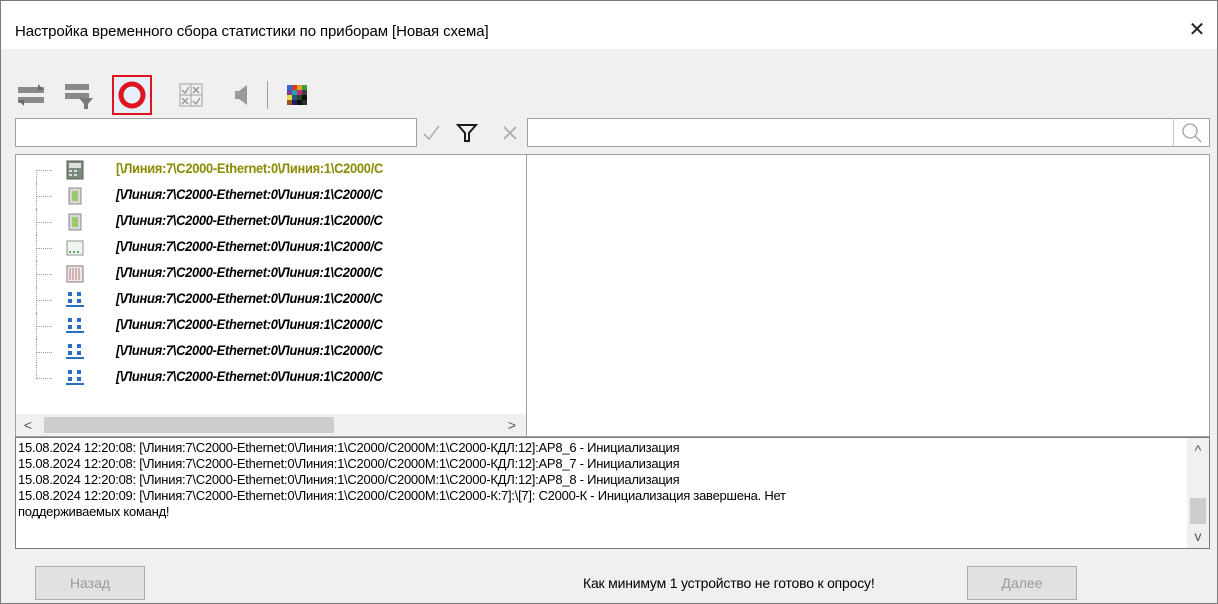 The width and height of the screenshot is (1218, 604). I want to click on search-button, so click(1191, 132).